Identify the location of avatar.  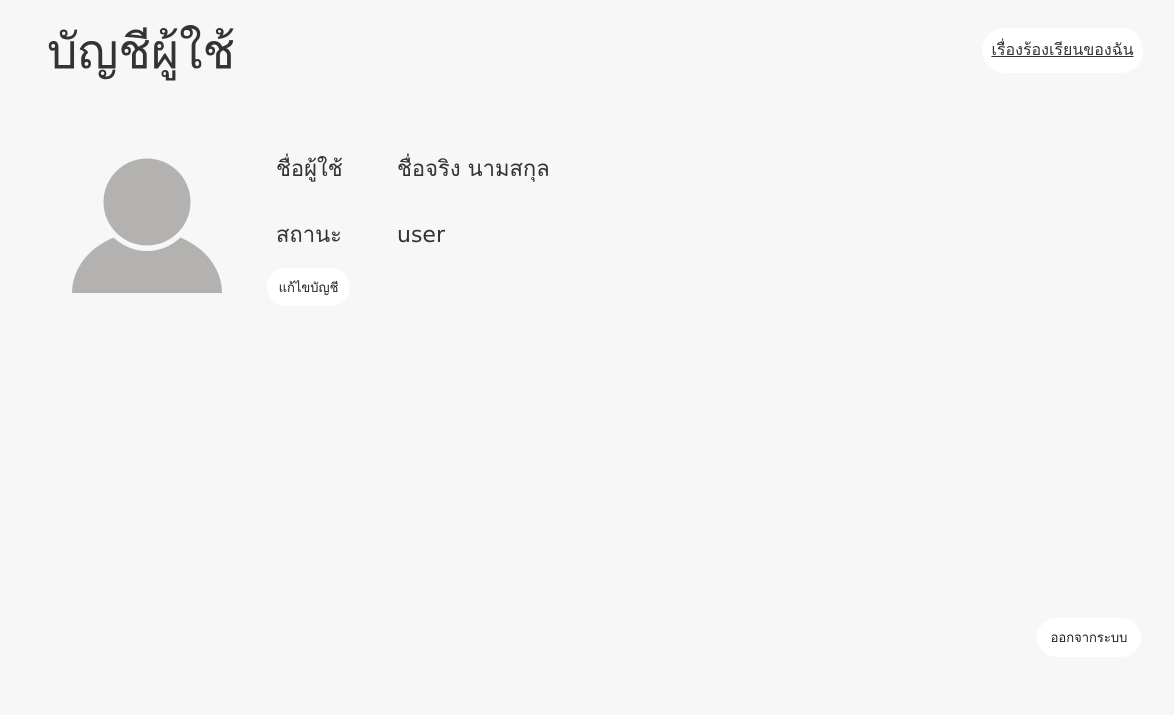
(147, 224).